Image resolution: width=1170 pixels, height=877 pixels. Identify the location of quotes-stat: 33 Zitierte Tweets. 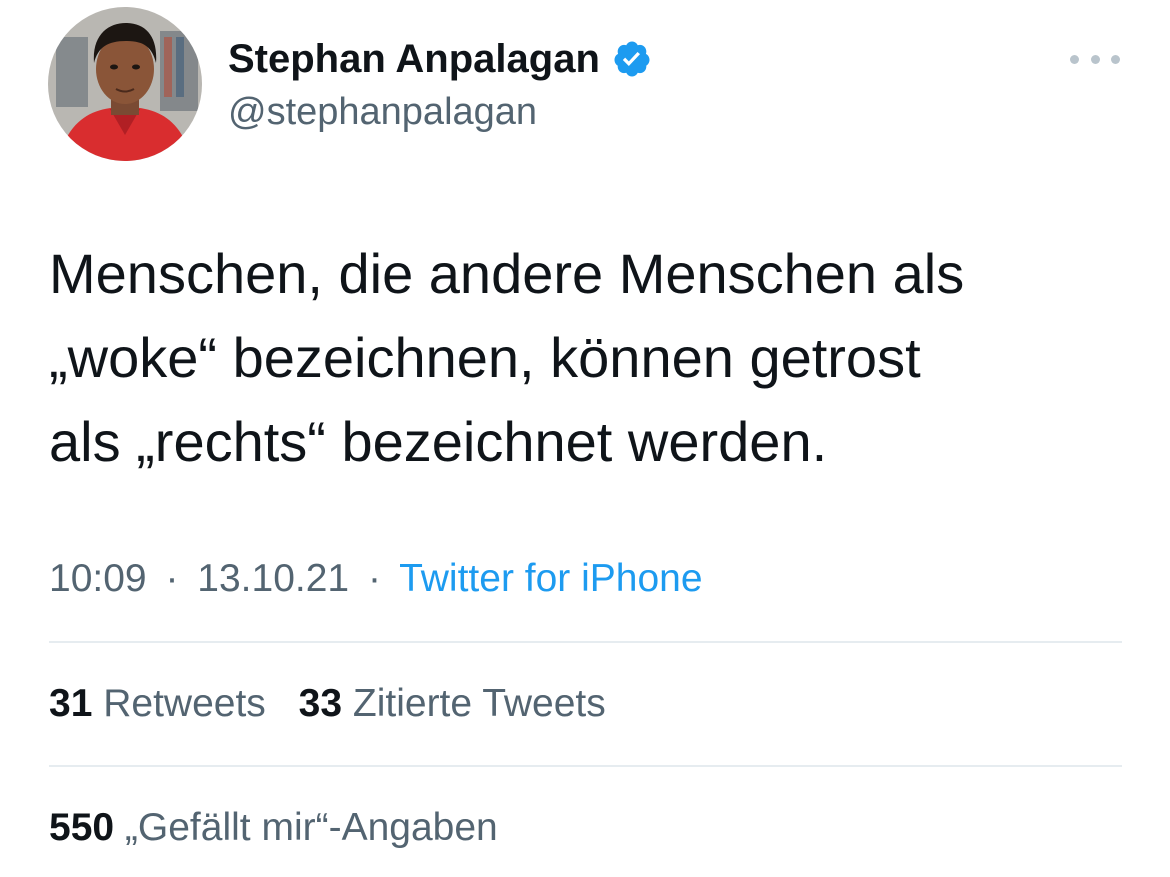
(452, 703).